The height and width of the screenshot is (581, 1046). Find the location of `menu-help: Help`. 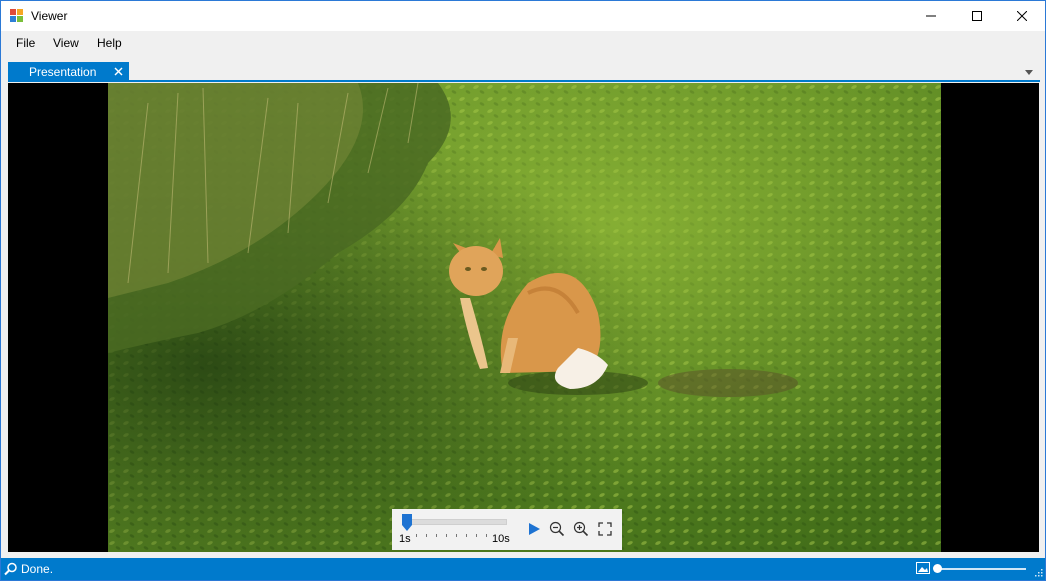

menu-help: Help is located at coordinates (109, 43).